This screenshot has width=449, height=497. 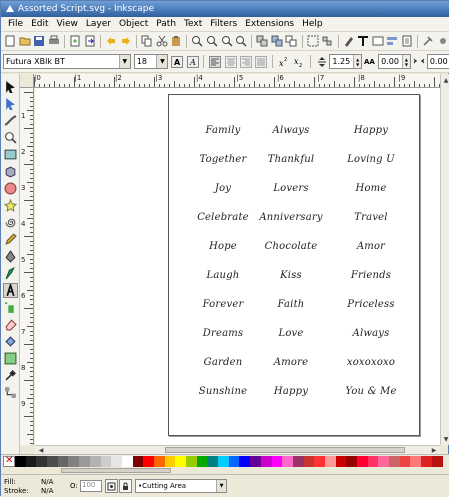 What do you see at coordinates (283, 62) in the screenshot?
I see `superscript-icon: x2` at bounding box center [283, 62].